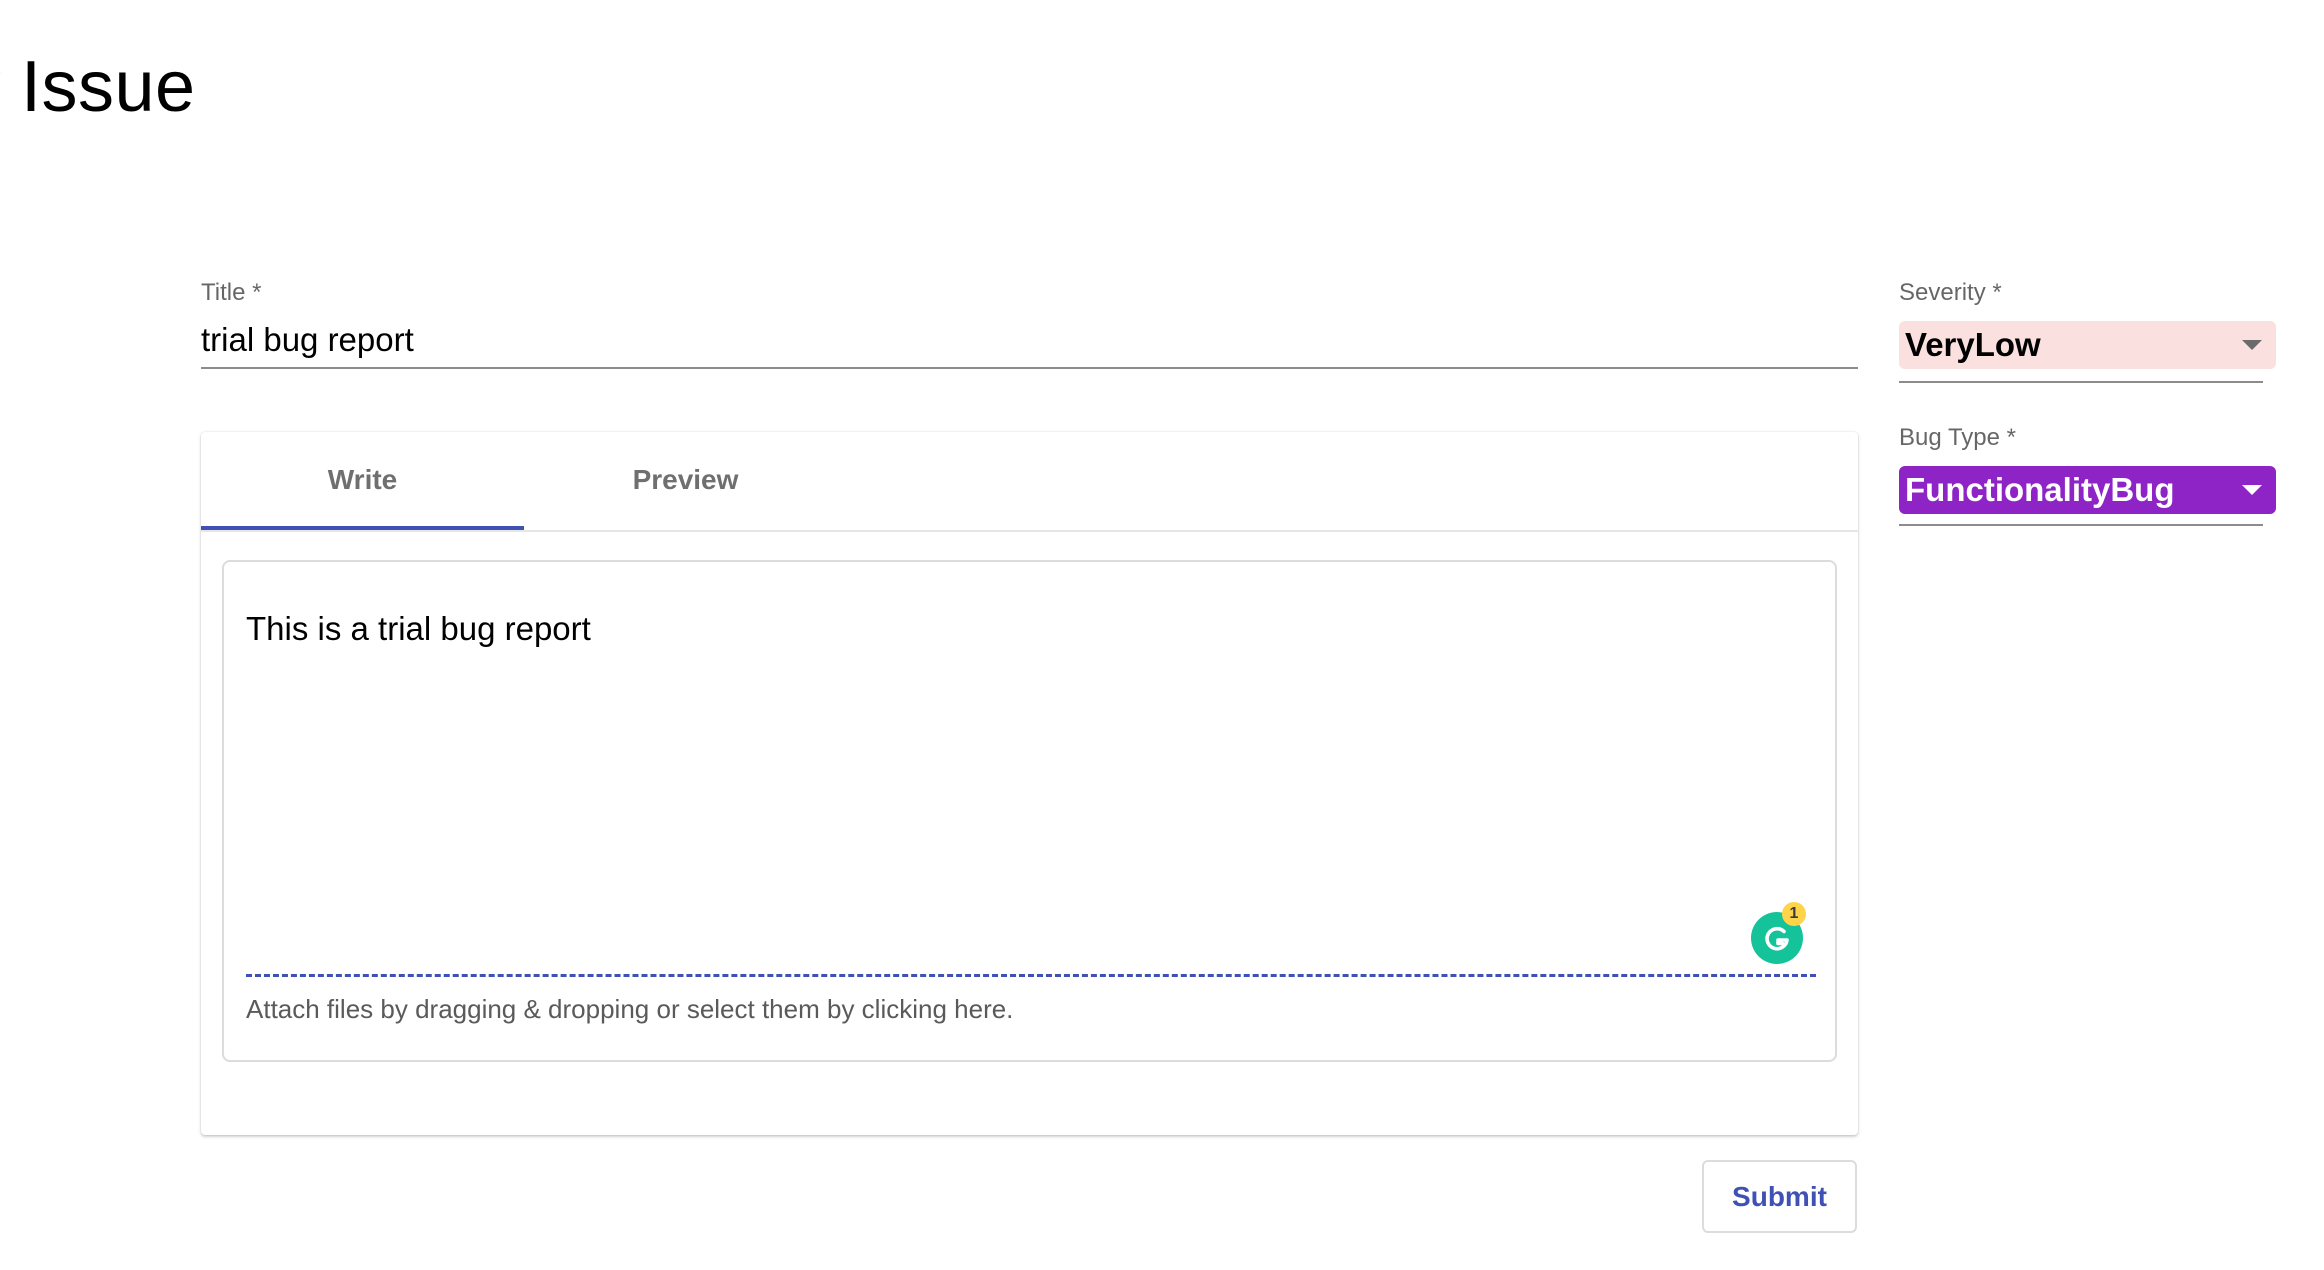 This screenshot has height=1270, width=2324. What do you see at coordinates (2040, 489) in the screenshot?
I see `bug-type-value: FunctionalityBug` at bounding box center [2040, 489].